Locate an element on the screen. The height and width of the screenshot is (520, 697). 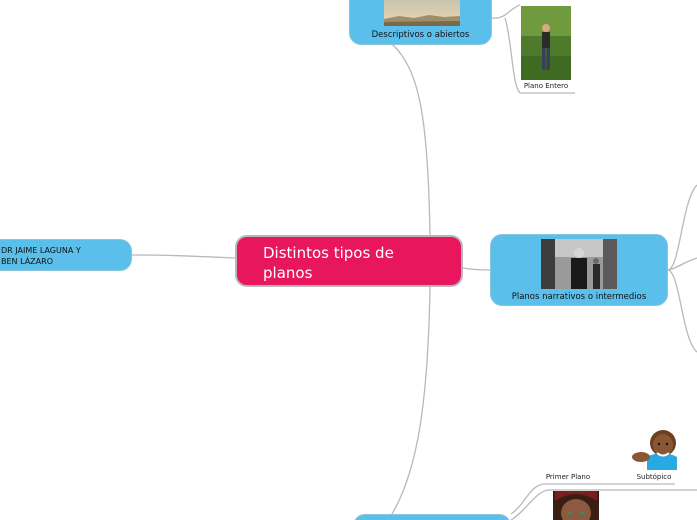
topic-descriptivos: Descriptivos o abiertos is located at coordinates (420, 22).